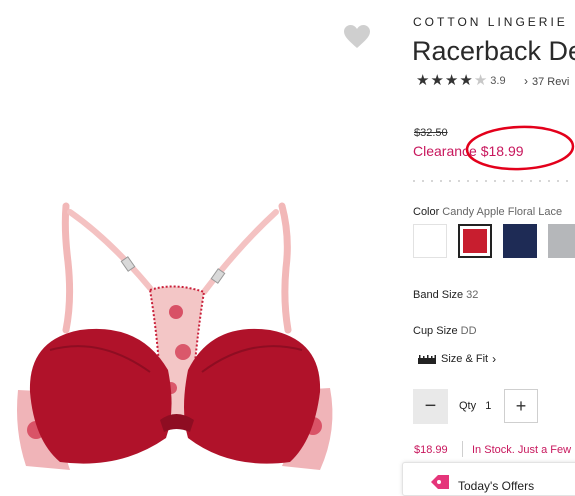 Image resolution: width=575 pixels, height=496 pixels. Describe the element at coordinates (462, 449) in the screenshot. I see `divider` at that location.